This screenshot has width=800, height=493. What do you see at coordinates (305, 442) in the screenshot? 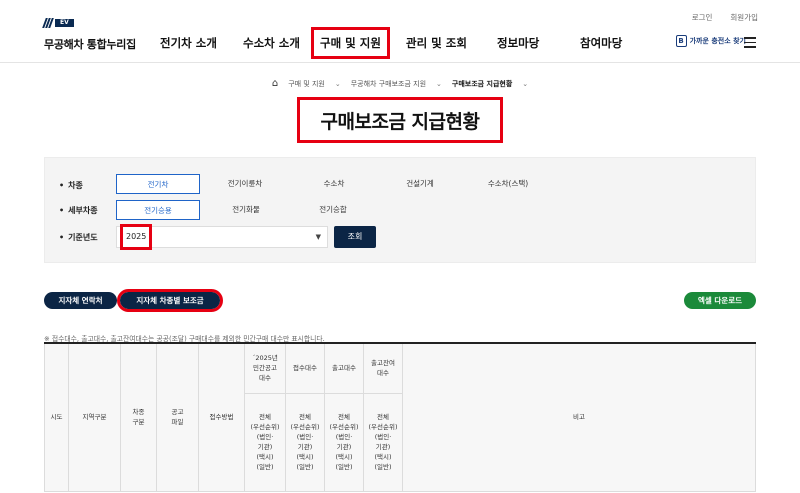
I see `sub-header-received: 전체 (우선순위) (법인· 기관) (택시) (일반)` at bounding box center [305, 442].